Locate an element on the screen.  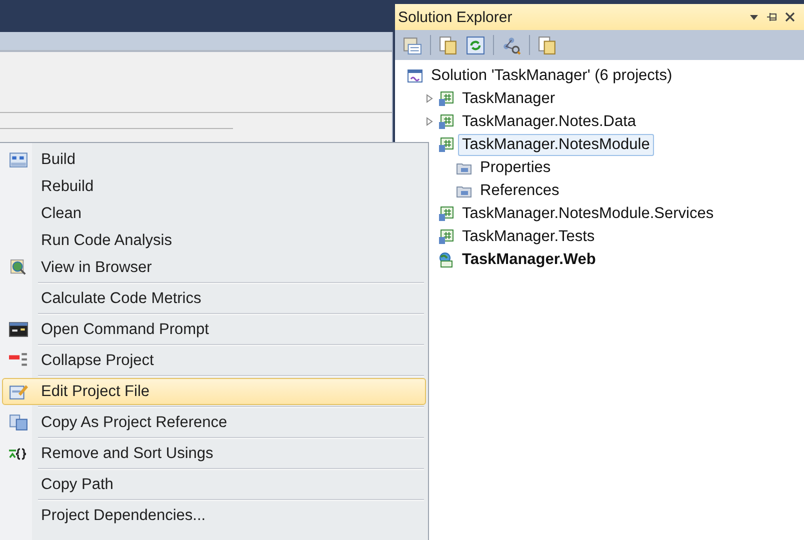
collapse-icon is located at coordinates (18, 360).